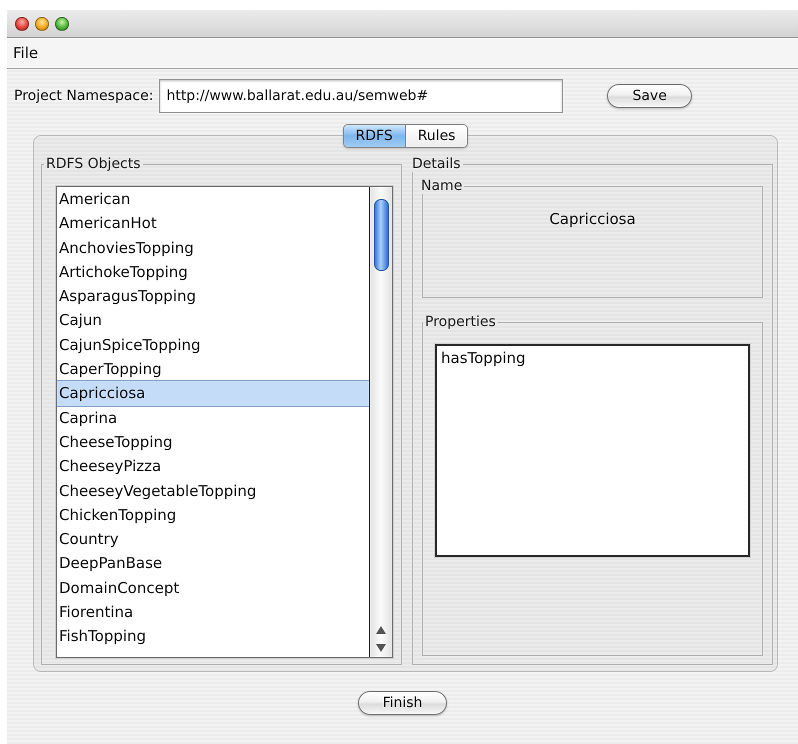  Describe the element at coordinates (213, 490) in the screenshot. I see `list-item: CheeseyVegetableTopping` at that location.